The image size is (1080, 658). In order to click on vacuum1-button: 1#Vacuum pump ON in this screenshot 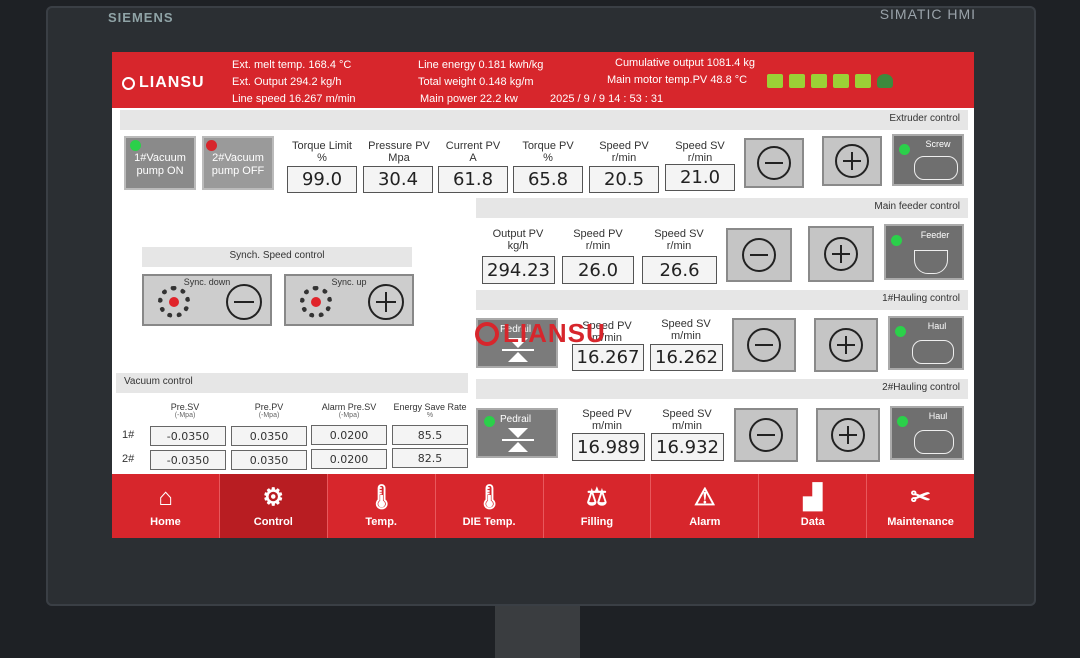, I will do `click(160, 163)`.